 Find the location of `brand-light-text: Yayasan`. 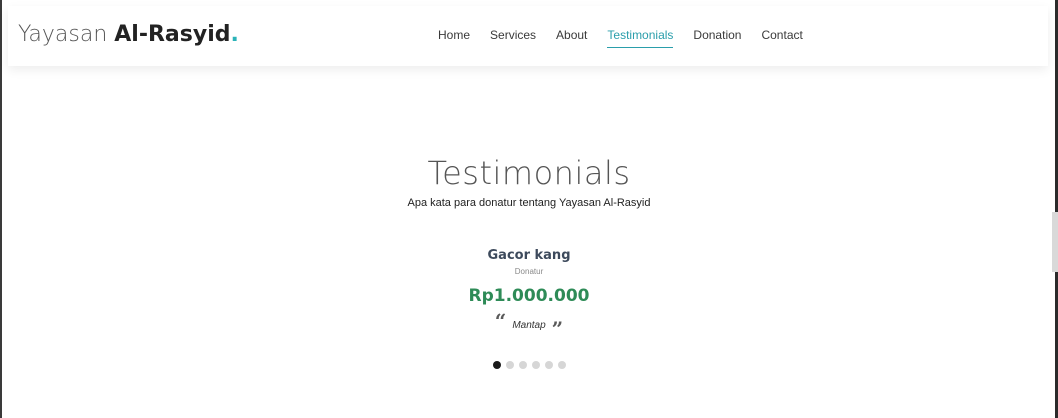

brand-light-text: Yayasan is located at coordinates (66, 34).